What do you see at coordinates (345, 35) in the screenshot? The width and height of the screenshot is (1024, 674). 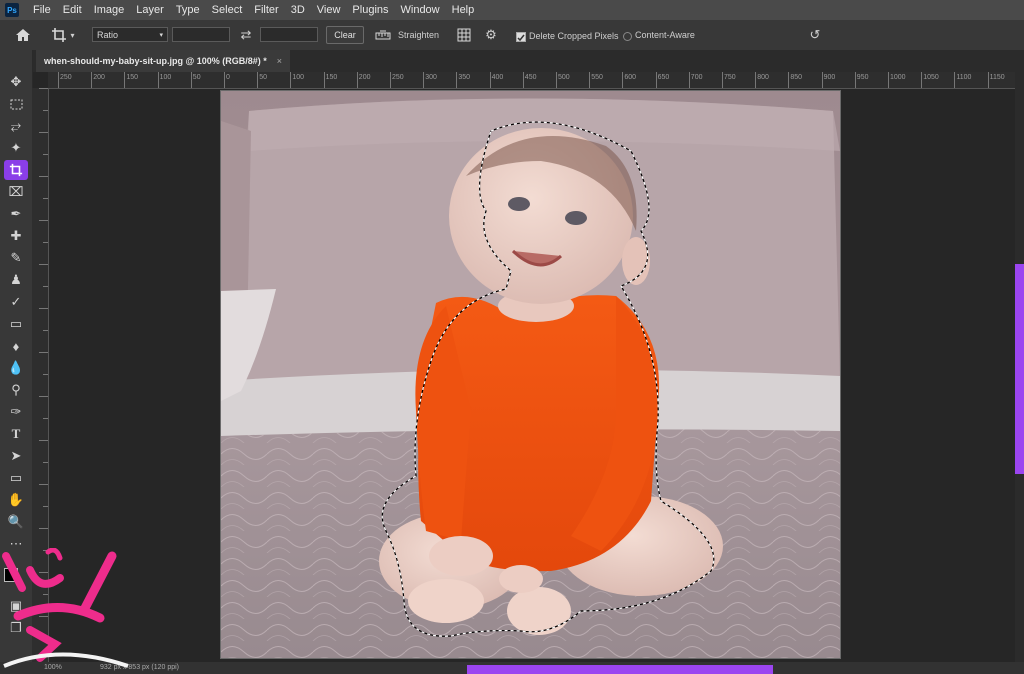 I see `clear-button: Clear` at bounding box center [345, 35].